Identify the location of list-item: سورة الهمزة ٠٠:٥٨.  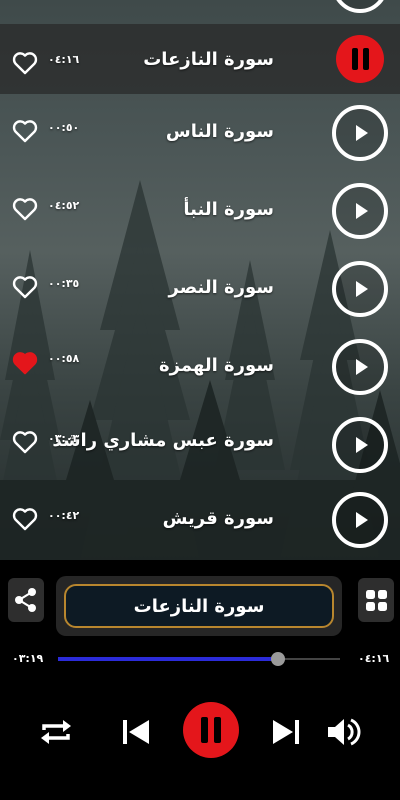
(200, 367).